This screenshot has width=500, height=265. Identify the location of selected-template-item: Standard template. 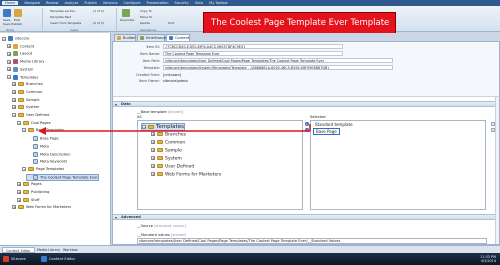
(334, 124).